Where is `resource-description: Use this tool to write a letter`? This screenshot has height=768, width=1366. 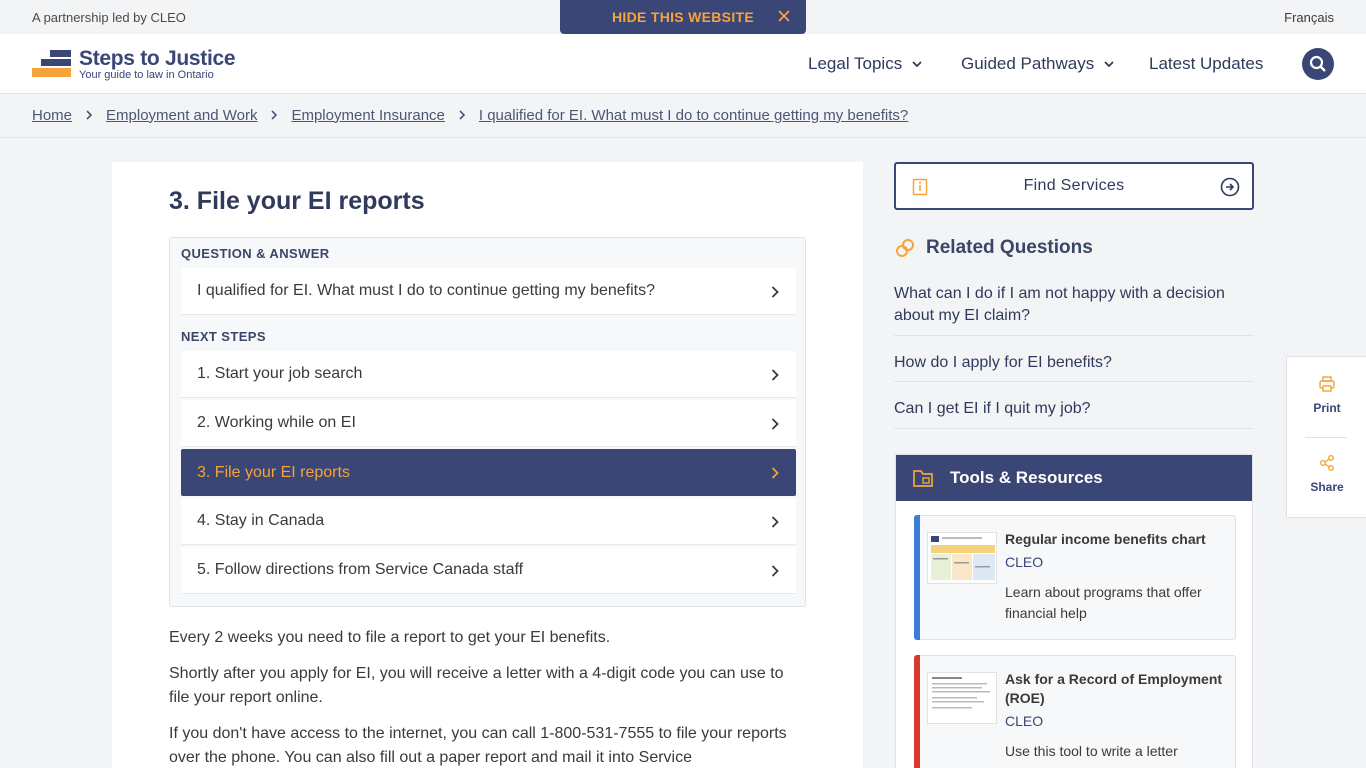 resource-description: Use this tool to write a letter is located at coordinates (1091, 751).